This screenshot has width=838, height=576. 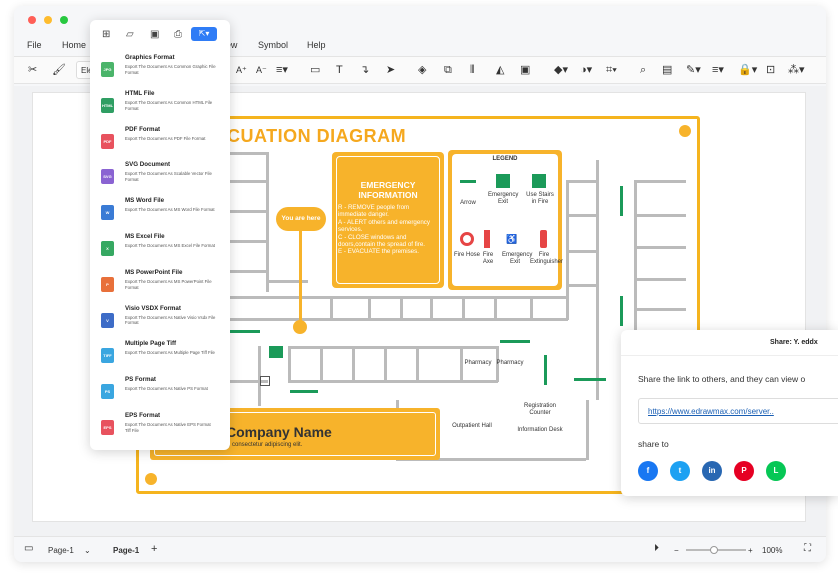 I want to click on zoom-slider-handle, so click(x=714, y=550).